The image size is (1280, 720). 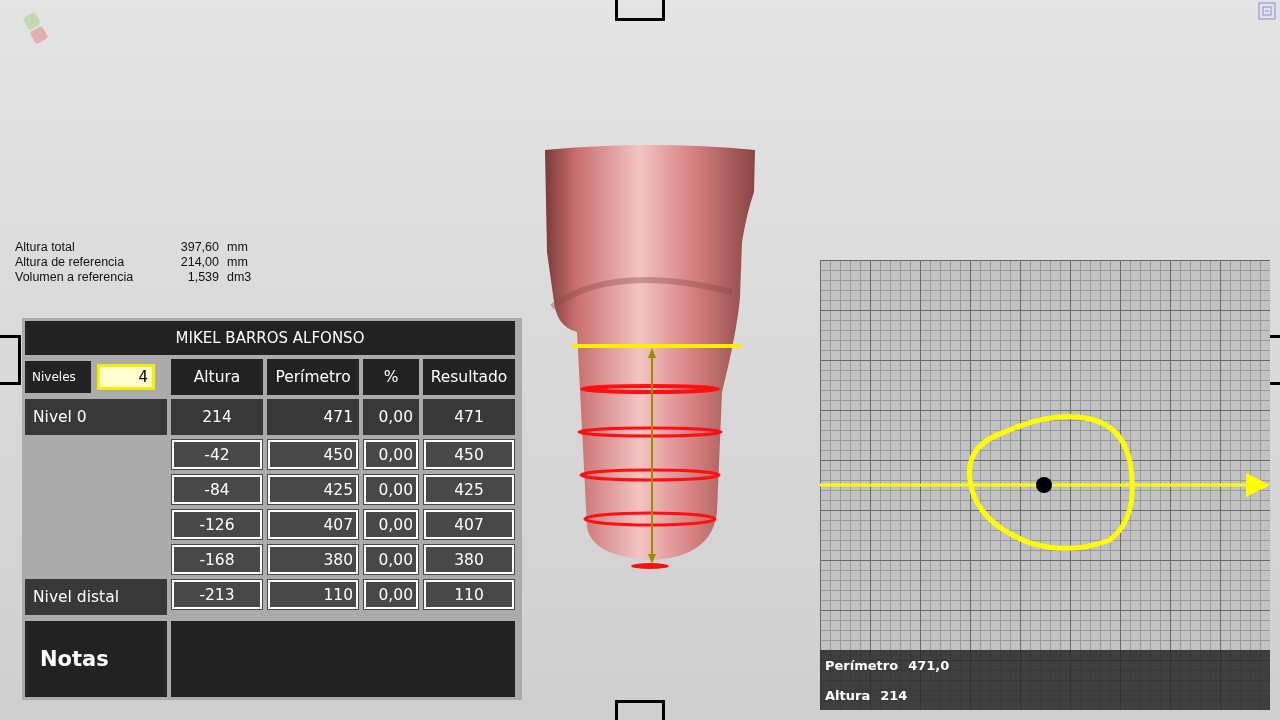 What do you see at coordinates (126, 377) in the screenshot?
I see `levels-input: 4` at bounding box center [126, 377].